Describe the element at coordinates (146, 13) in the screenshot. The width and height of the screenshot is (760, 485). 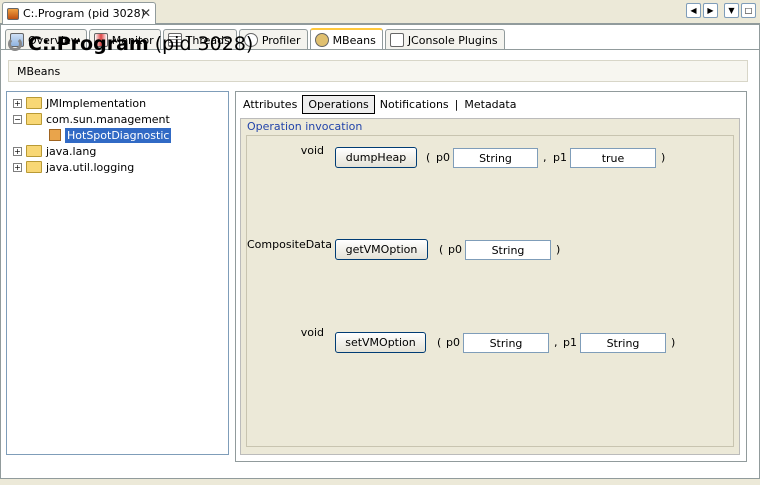
I see `close-icon: ✕` at that location.